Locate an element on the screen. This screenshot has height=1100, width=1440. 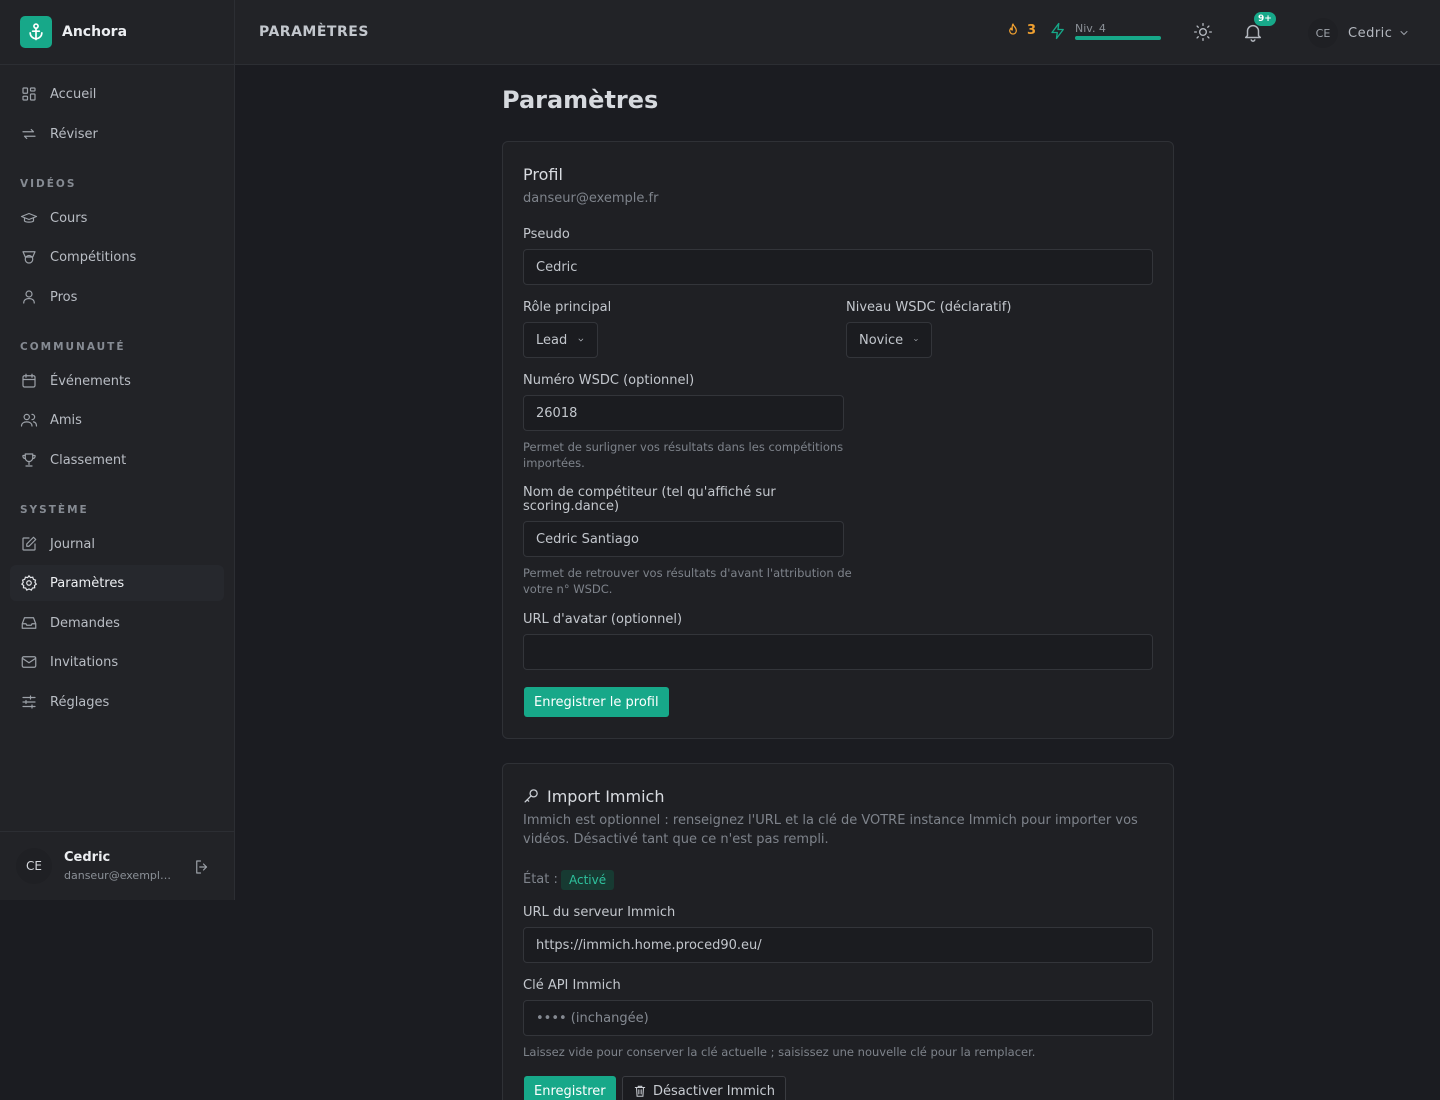
sidebar-item-label: Amis is located at coordinates (66, 420).